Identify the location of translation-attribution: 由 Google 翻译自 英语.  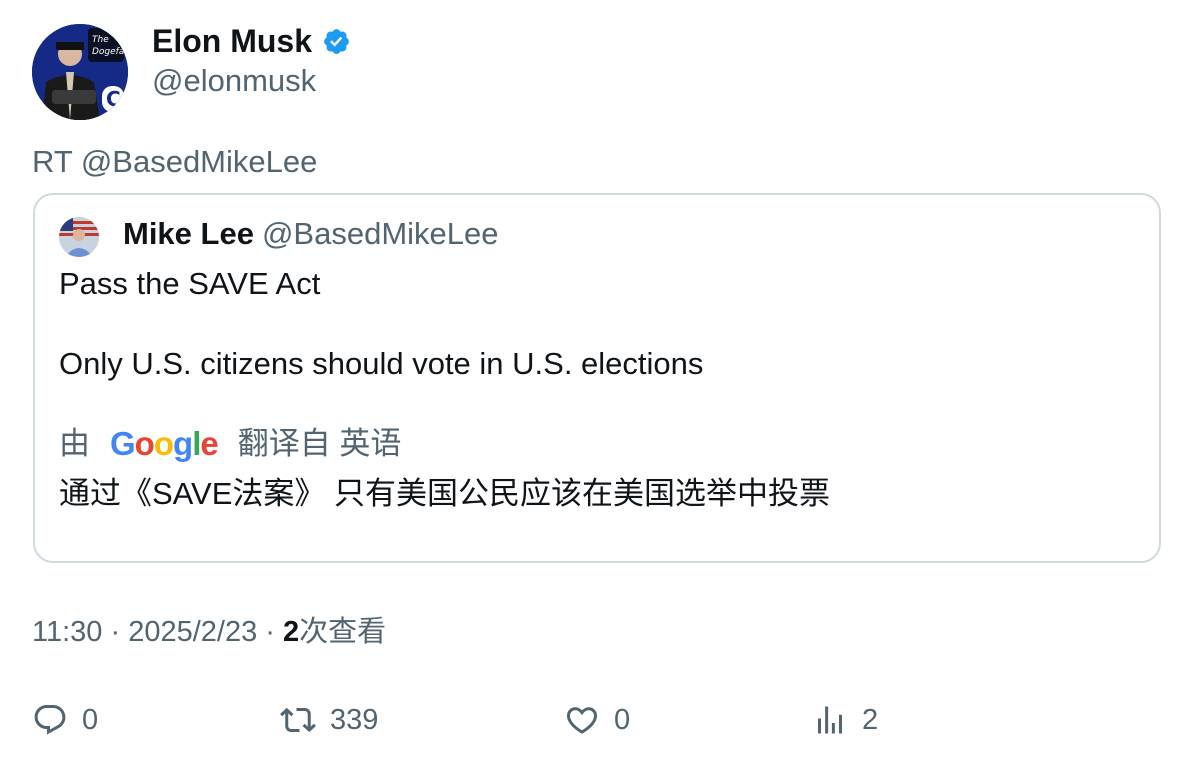
(230, 444).